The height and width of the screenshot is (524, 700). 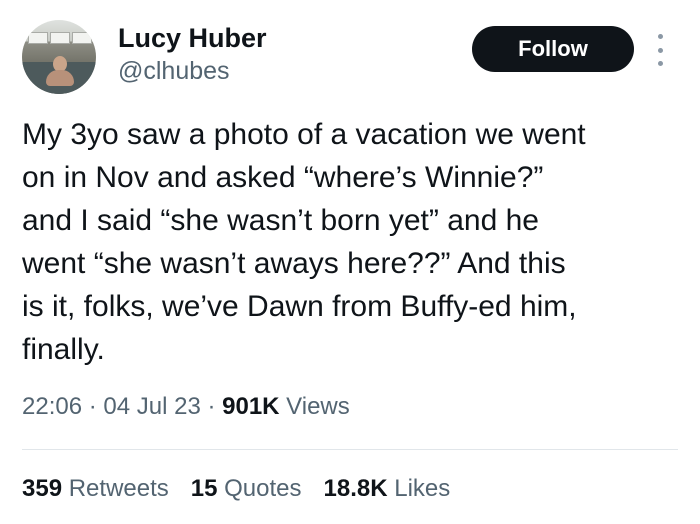 What do you see at coordinates (115, 488) in the screenshot?
I see `retweets-label: Retweets` at bounding box center [115, 488].